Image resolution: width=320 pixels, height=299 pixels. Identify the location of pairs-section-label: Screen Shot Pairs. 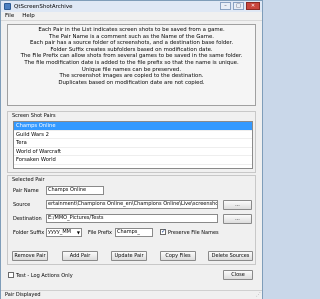
(34, 116).